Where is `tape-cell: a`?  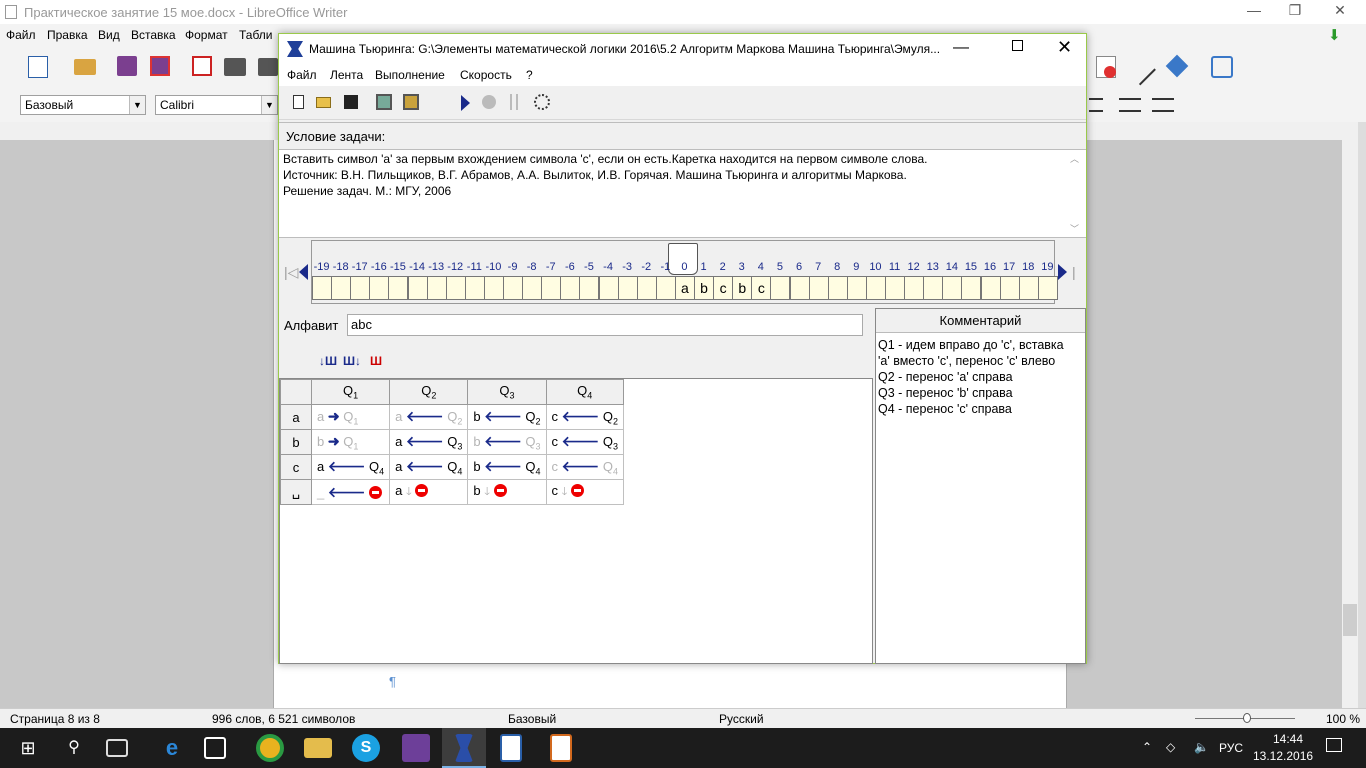
tape-cell: a is located at coordinates (684, 288).